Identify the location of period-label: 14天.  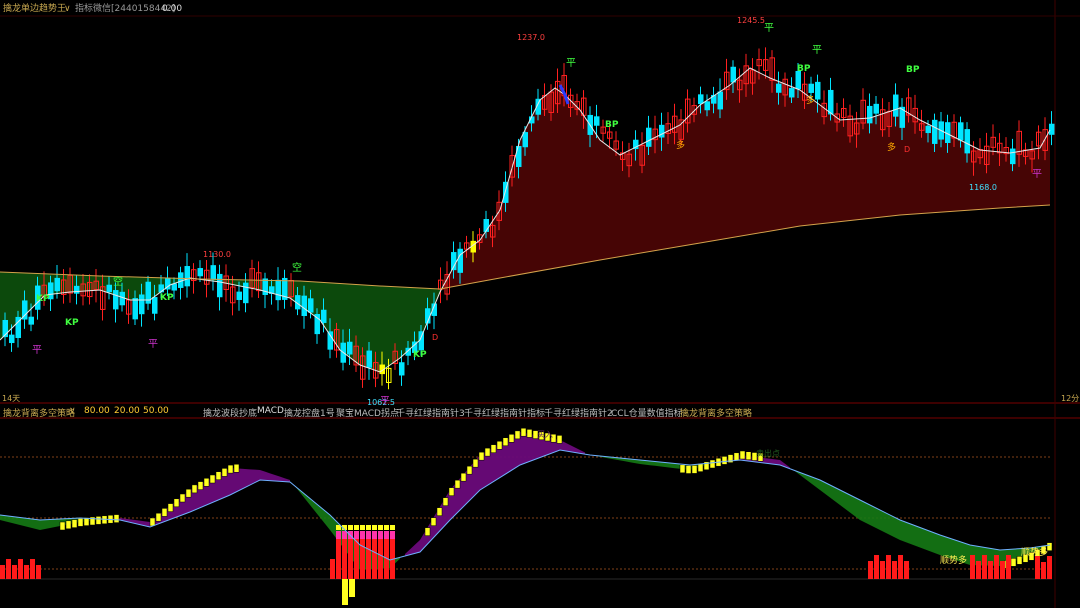
(11, 398).